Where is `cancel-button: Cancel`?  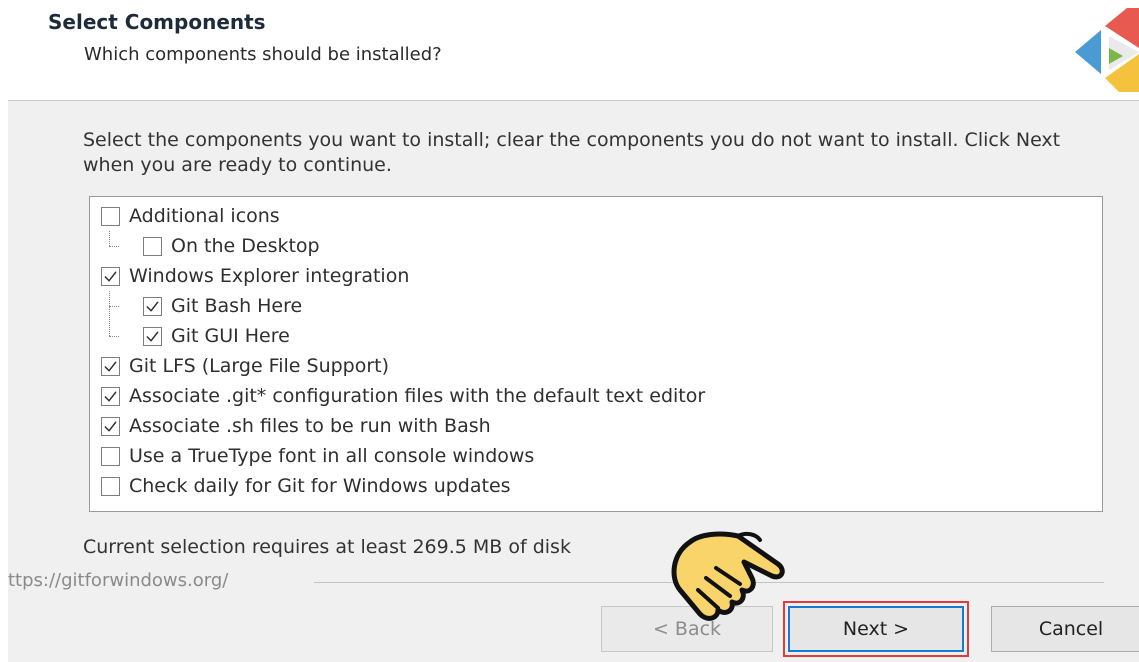 cancel-button: Cancel is located at coordinates (1065, 629).